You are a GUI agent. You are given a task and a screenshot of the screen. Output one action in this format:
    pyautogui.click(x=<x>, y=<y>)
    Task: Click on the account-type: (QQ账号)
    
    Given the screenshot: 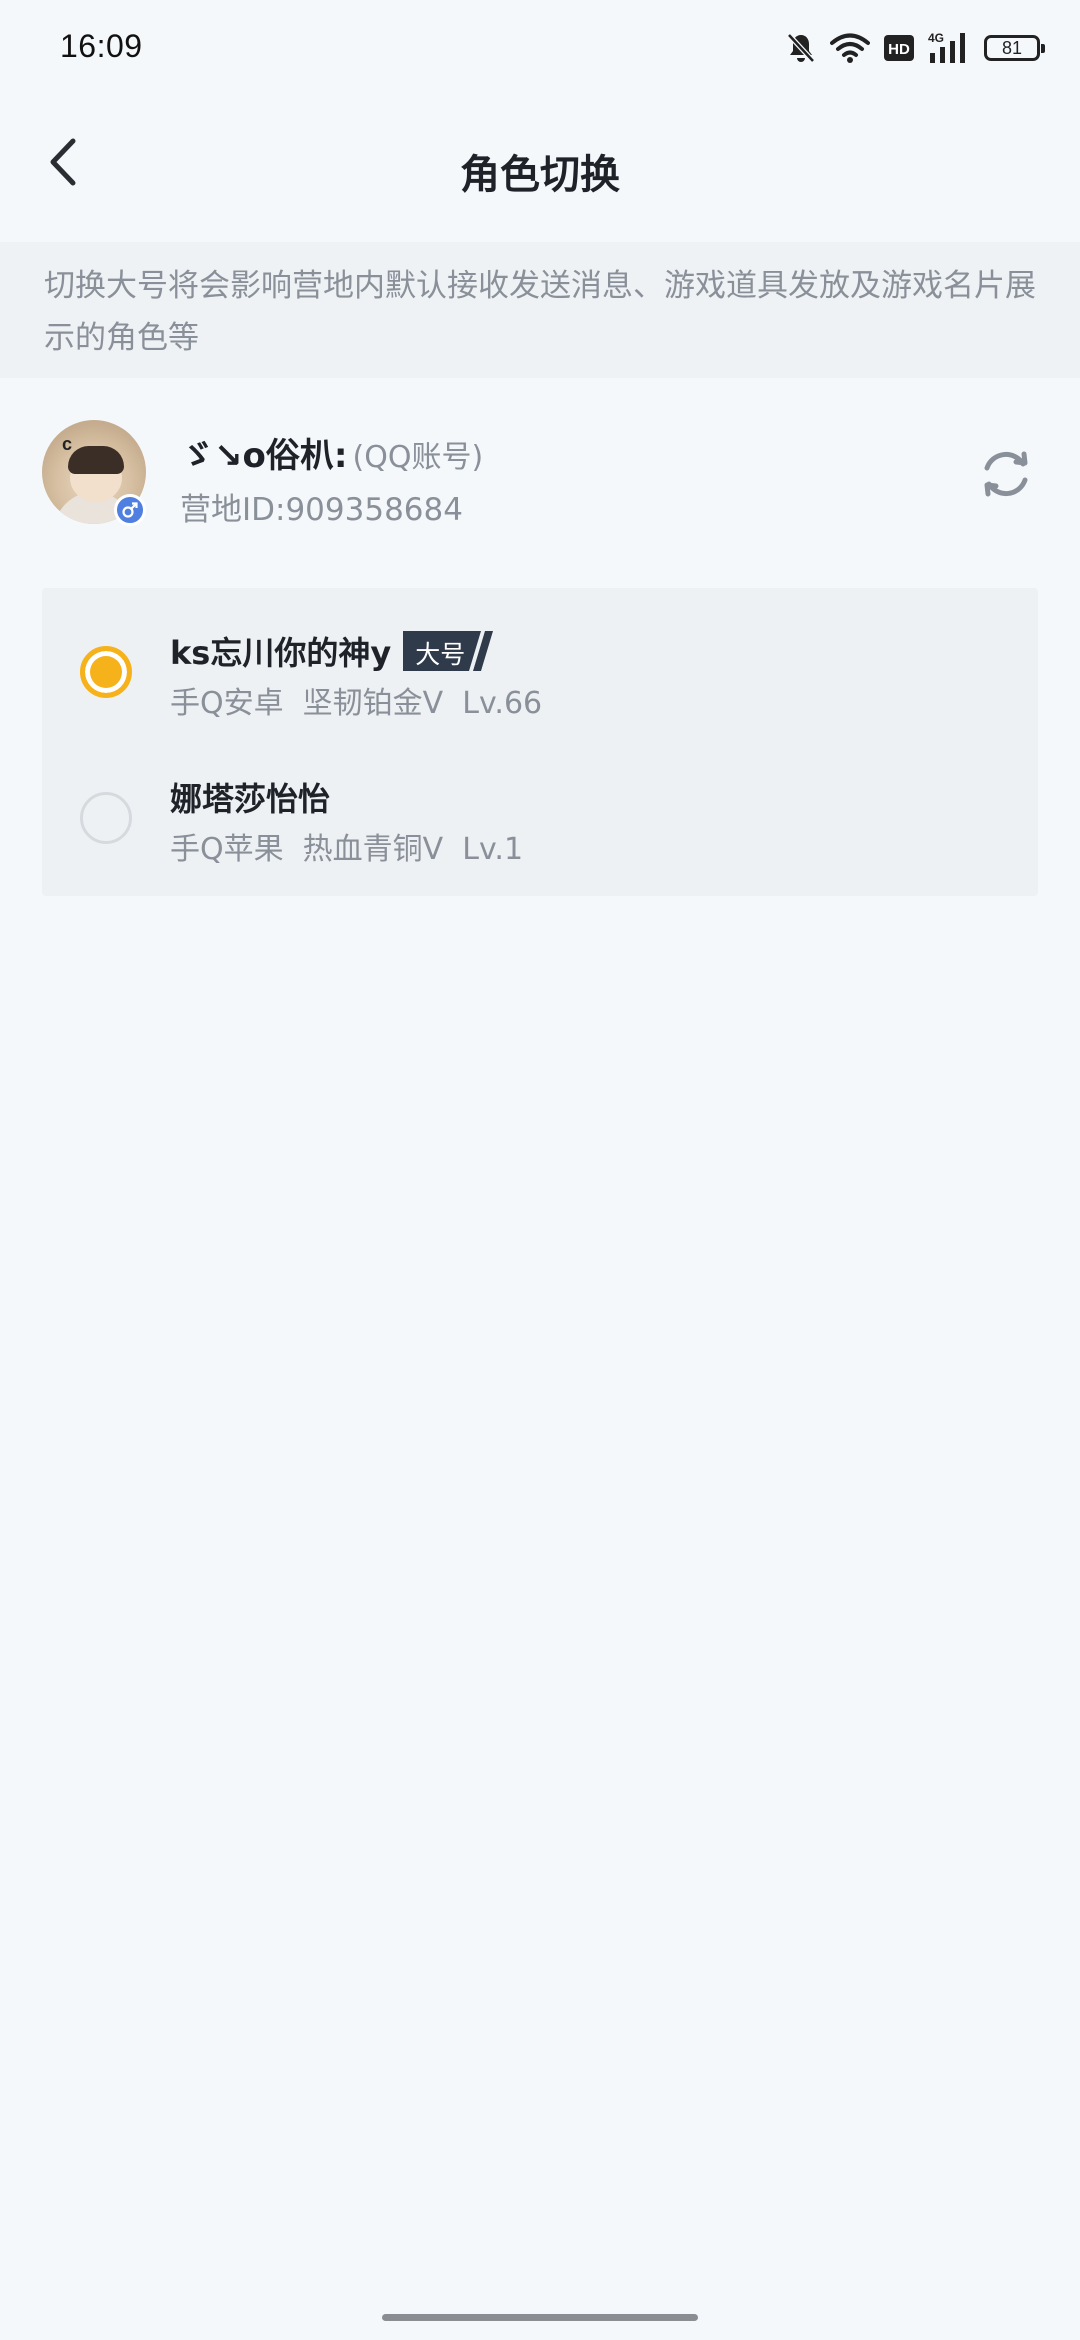 What is the action you would take?
    pyautogui.click(x=418, y=457)
    